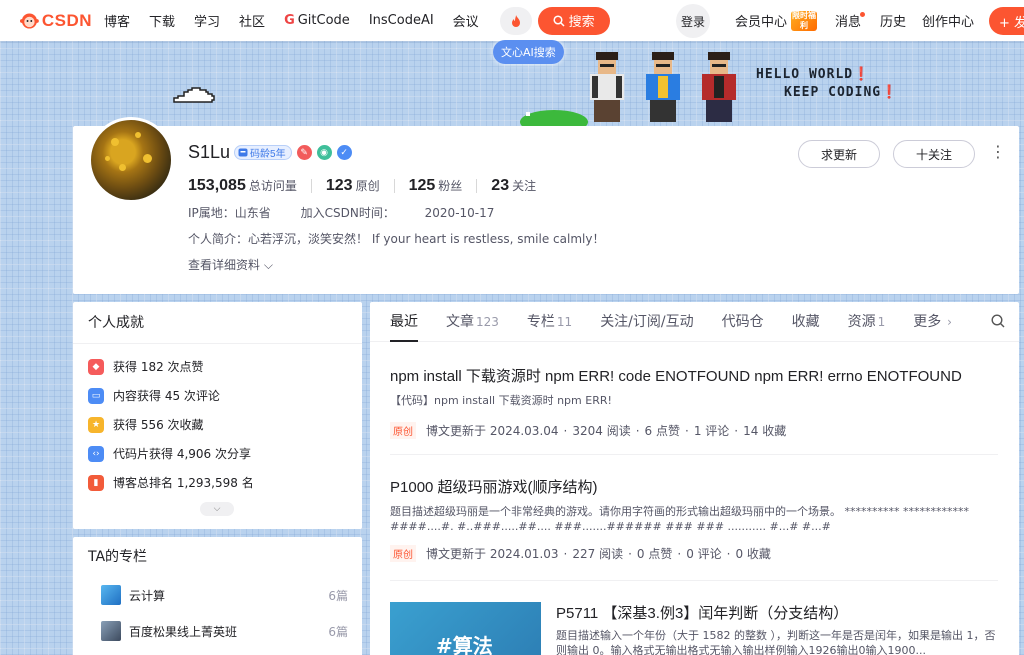 The width and height of the screenshot is (1024, 655). Describe the element at coordinates (117, 20) in the screenshot. I see `nav-blog: 博客` at that location.